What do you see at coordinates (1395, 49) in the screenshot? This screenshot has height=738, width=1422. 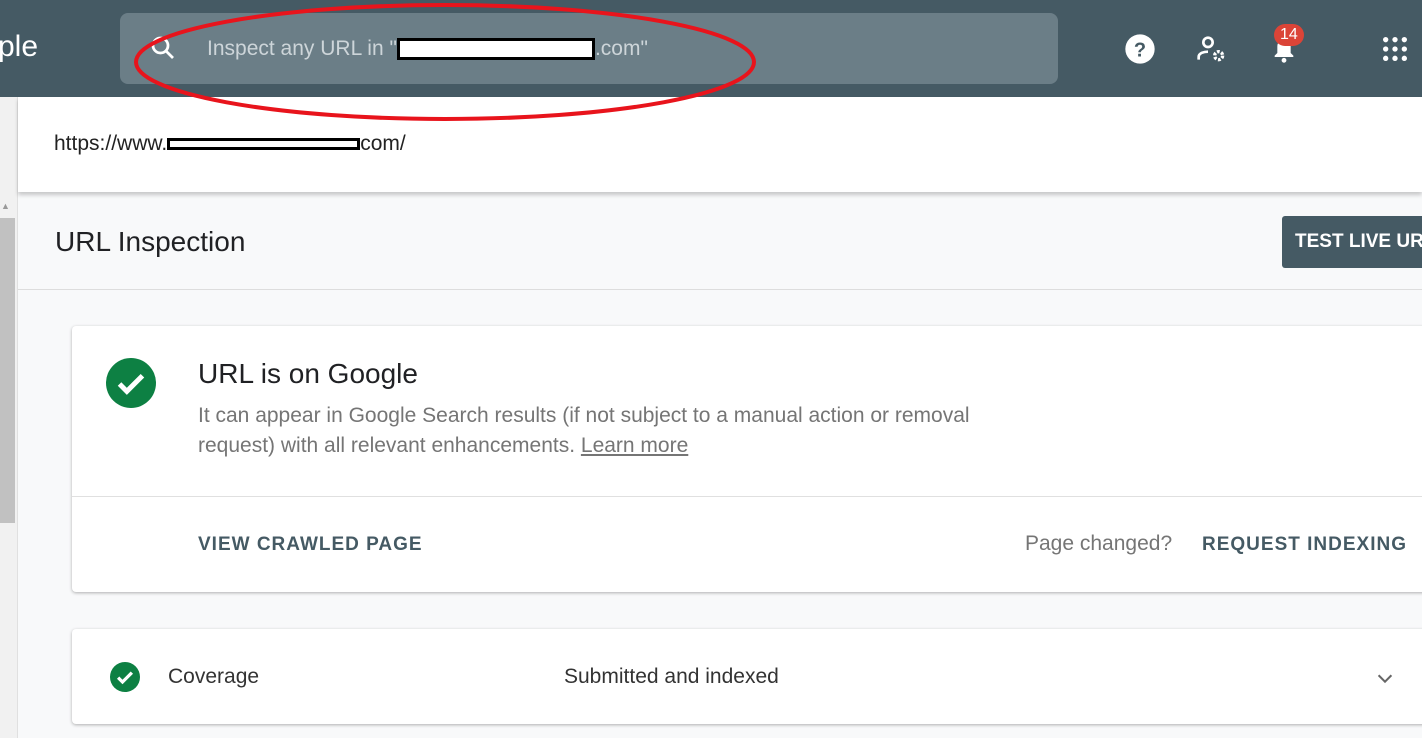 I see `apps-grid-icon` at bounding box center [1395, 49].